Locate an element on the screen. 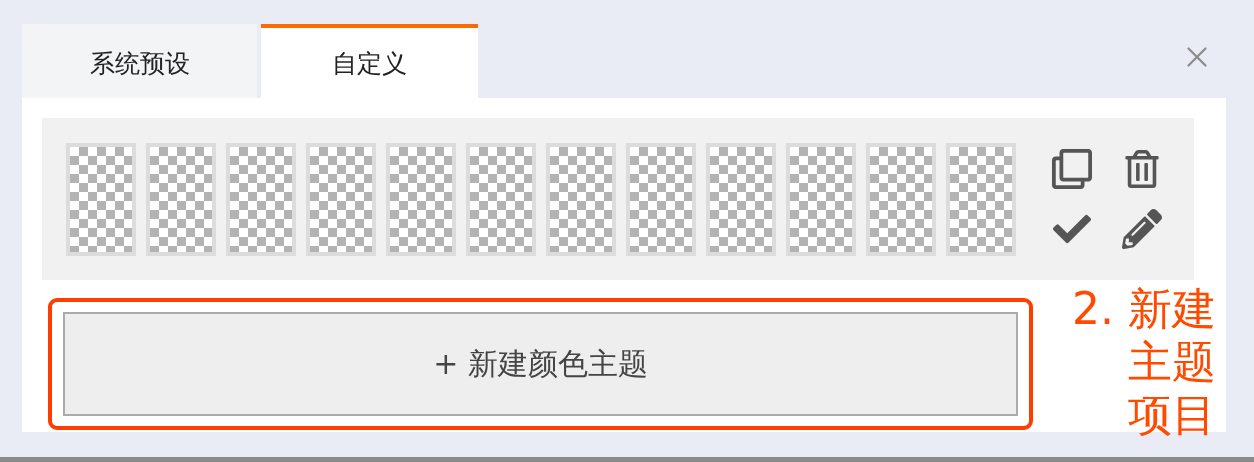 The width and height of the screenshot is (1254, 462). tab: 自定义 is located at coordinates (369, 61).